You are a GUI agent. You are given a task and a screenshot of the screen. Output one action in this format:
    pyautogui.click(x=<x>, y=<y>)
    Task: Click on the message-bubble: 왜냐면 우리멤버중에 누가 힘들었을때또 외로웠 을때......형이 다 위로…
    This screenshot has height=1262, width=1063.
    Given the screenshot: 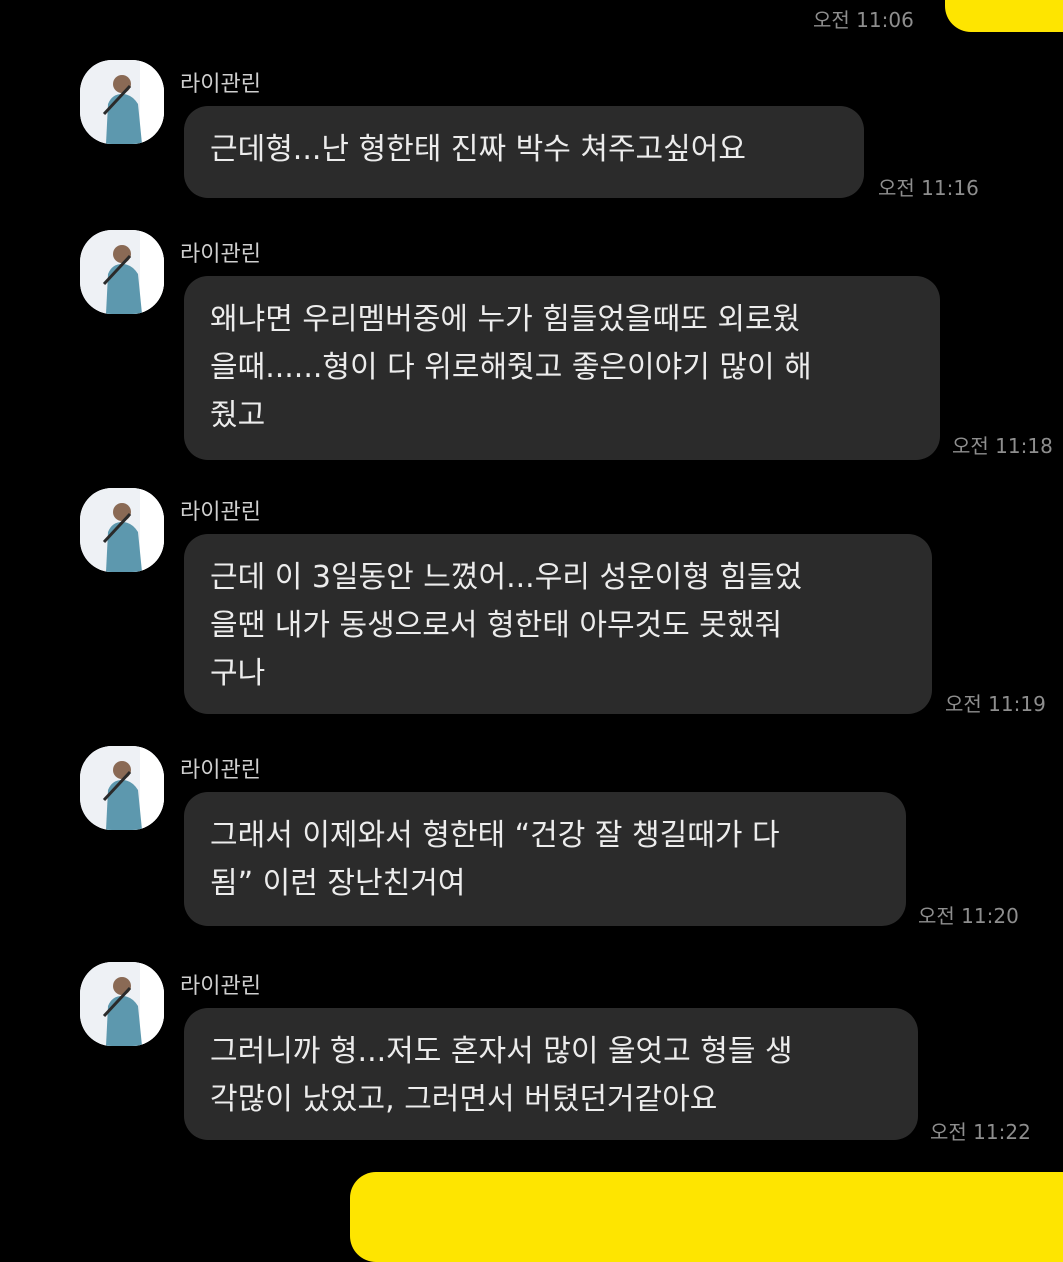 What is the action you would take?
    pyautogui.click(x=562, y=368)
    